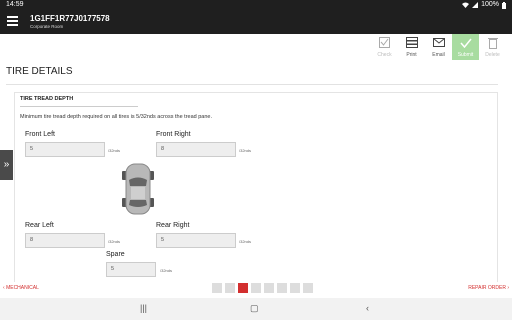 Image resolution: width=512 pixels, height=320 pixels. I want to click on android-nav-bar: ||| ▢ ‹, so click(256, 309).